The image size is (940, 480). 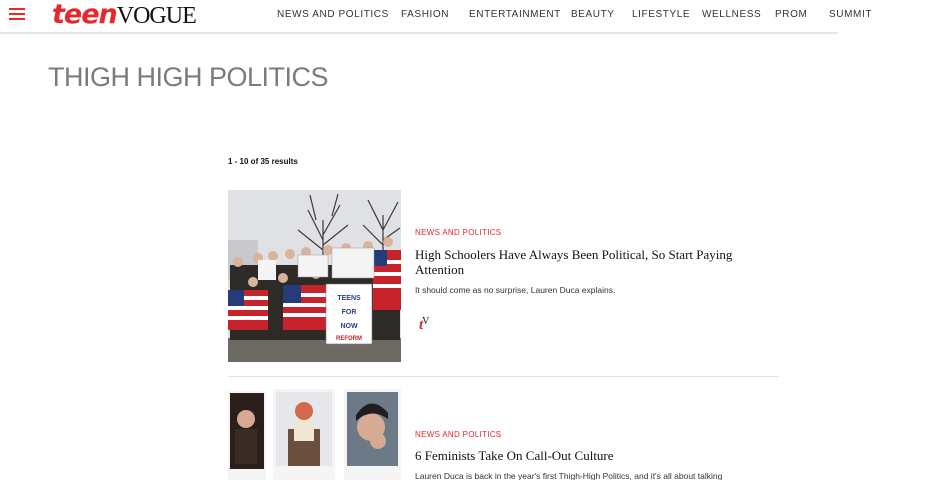 What do you see at coordinates (593, 15) in the screenshot?
I see `nav-beauty: BEAUTY` at bounding box center [593, 15].